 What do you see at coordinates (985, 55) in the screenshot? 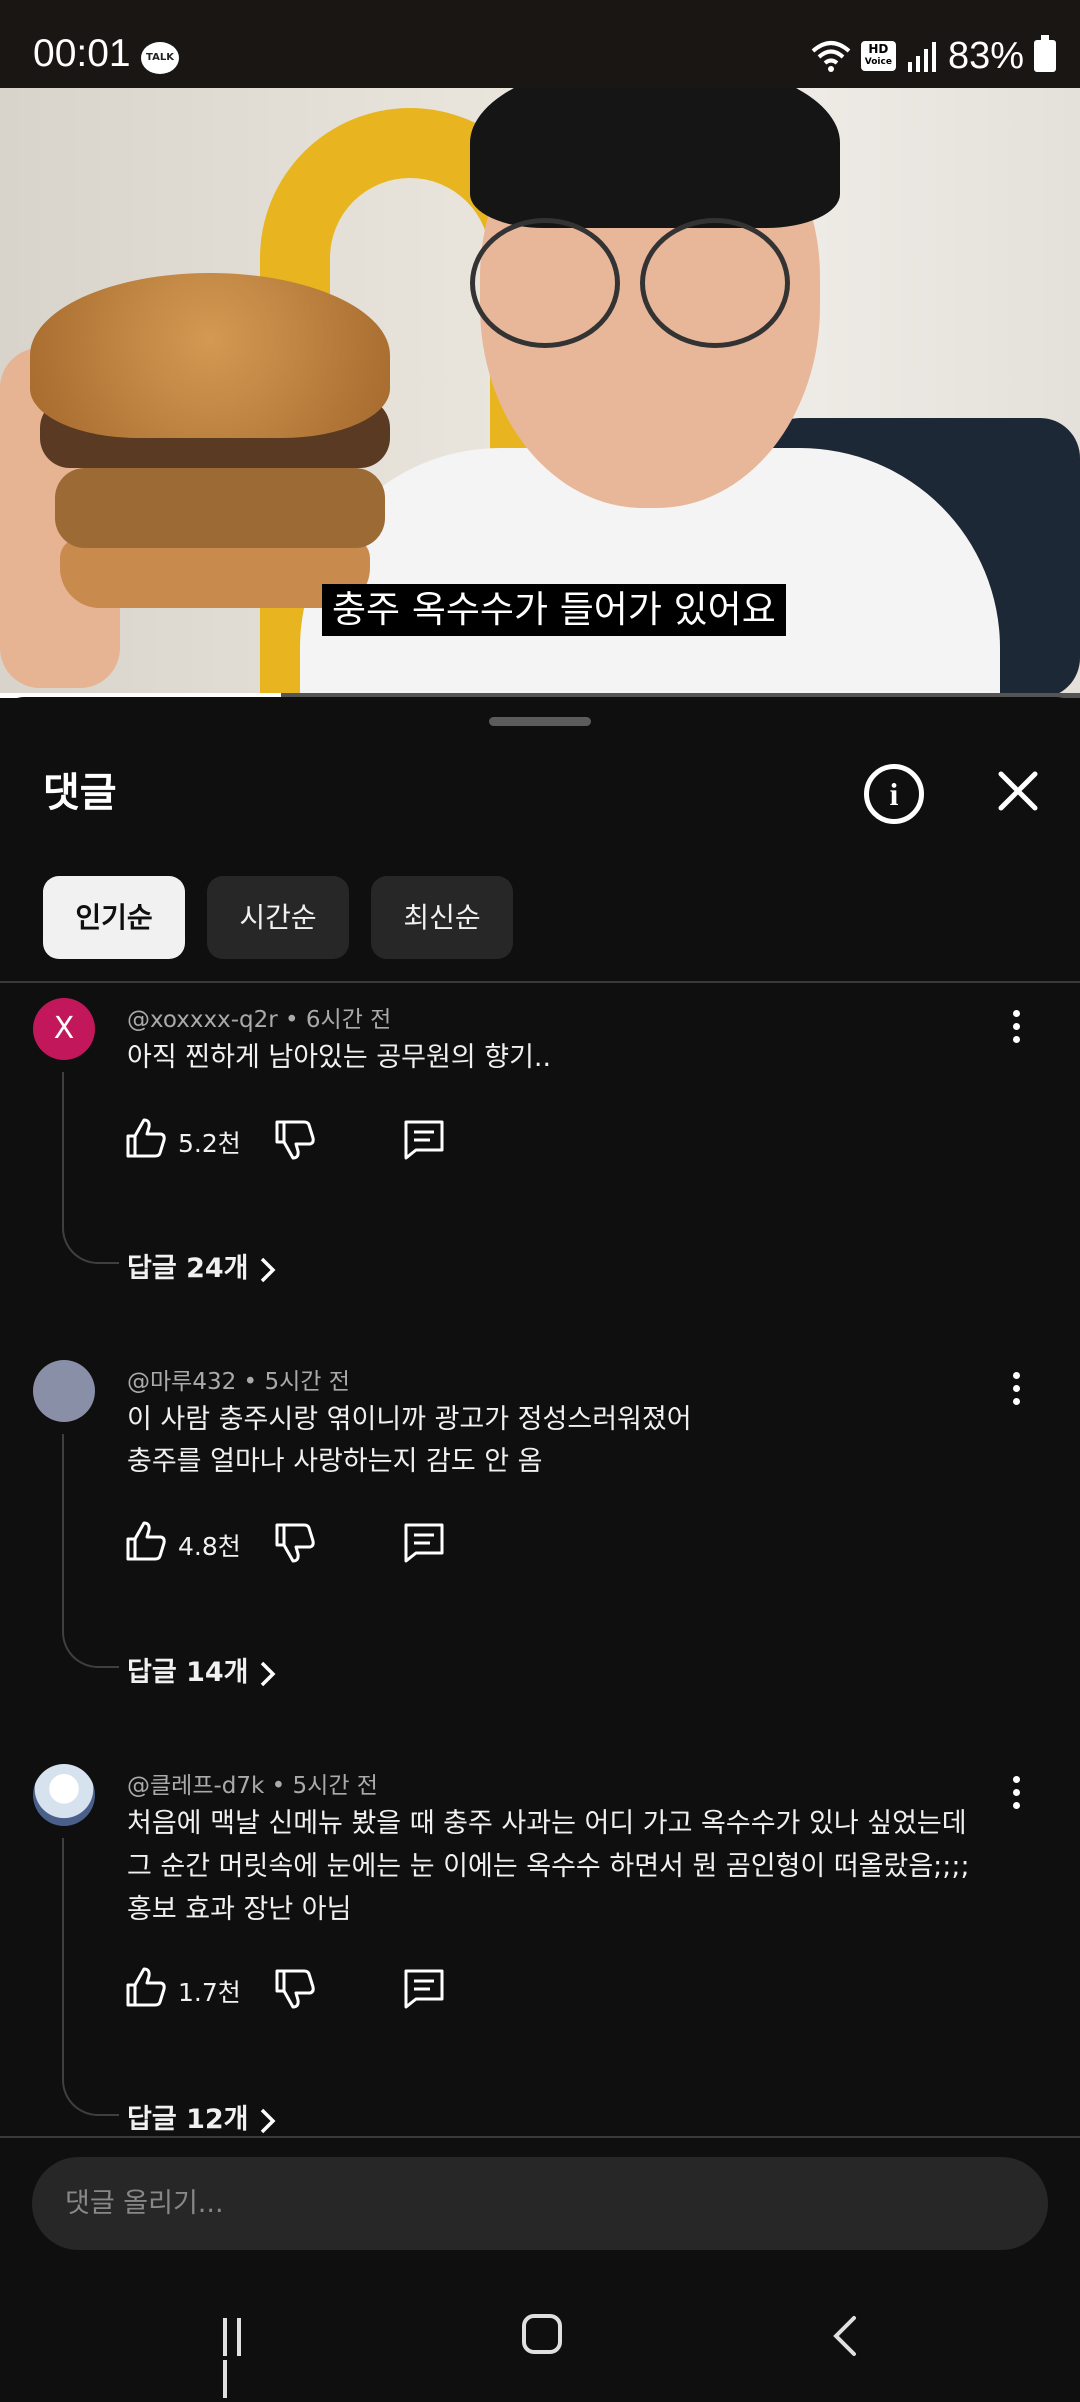
I see `battery-percent: 83%` at bounding box center [985, 55].